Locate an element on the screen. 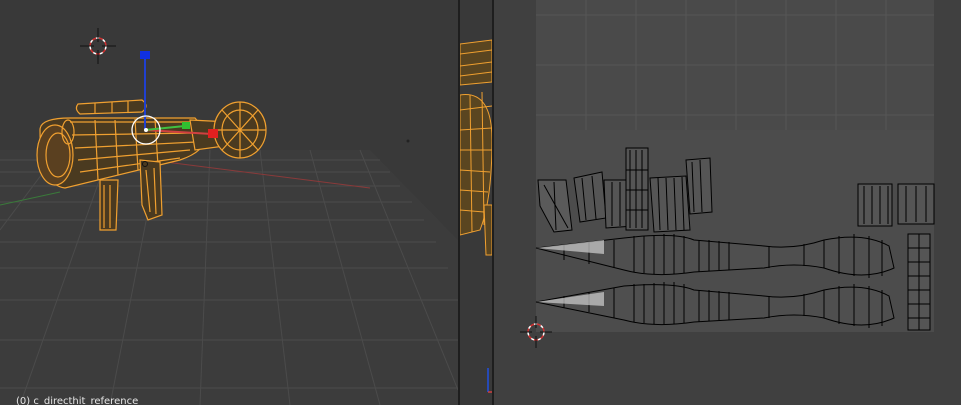  pivot-dot is located at coordinates (408, 141).